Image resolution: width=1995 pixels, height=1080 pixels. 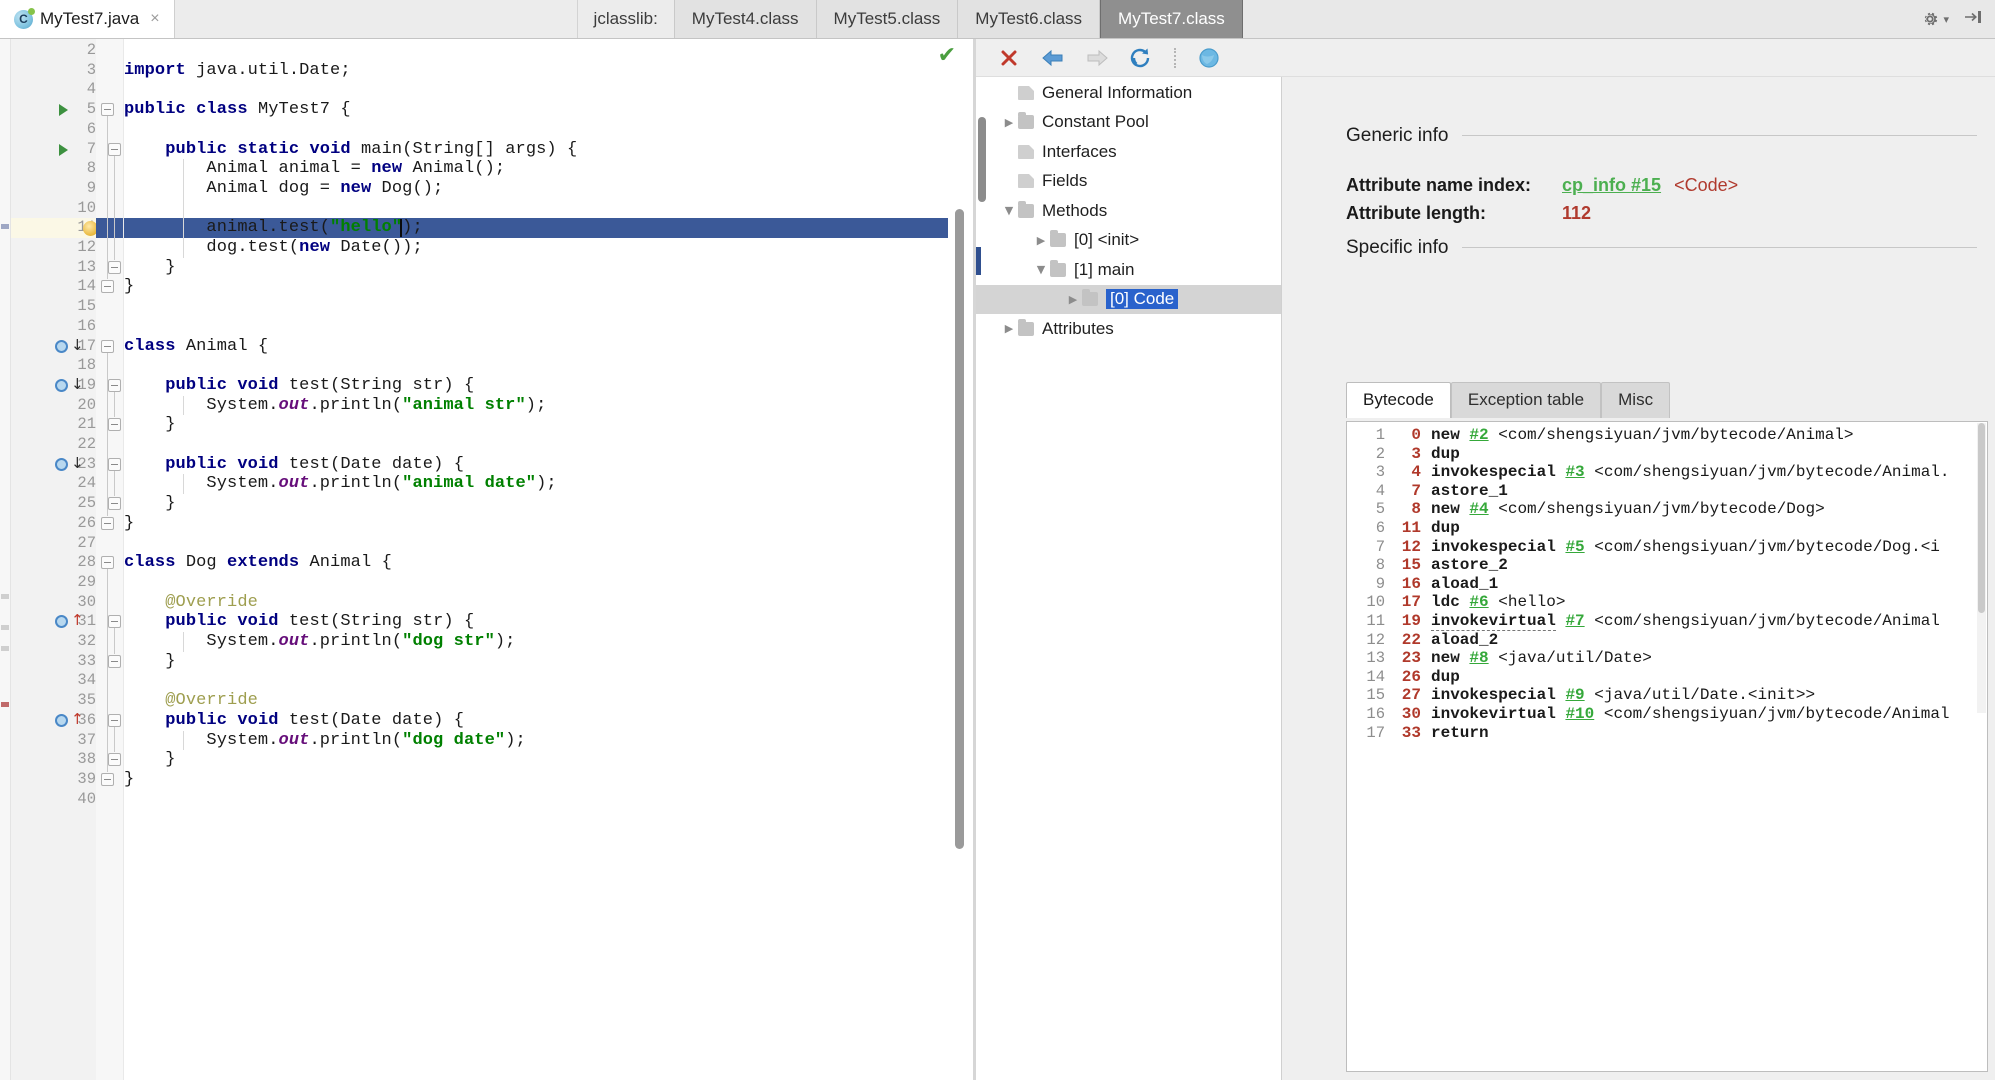 I want to click on inspection-ok-icon: ✔, so click(x=947, y=56).